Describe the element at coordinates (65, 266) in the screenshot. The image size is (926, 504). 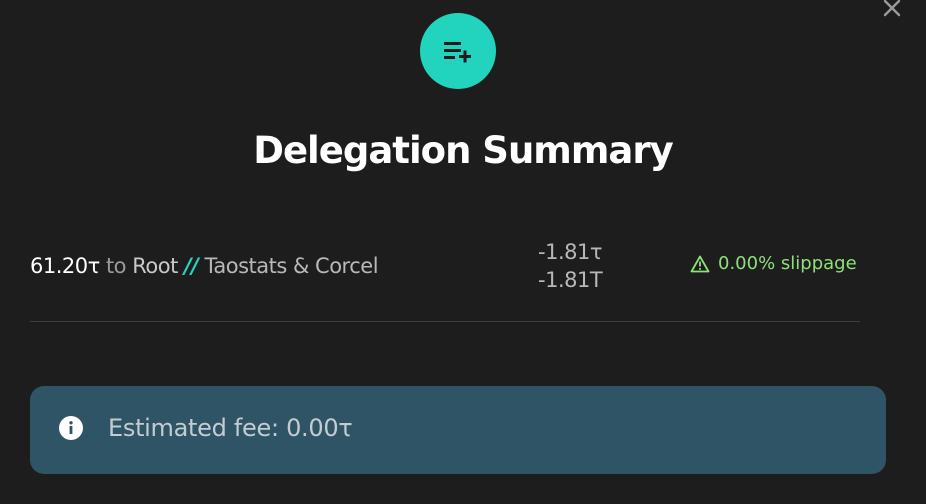
I see `delegation-amount: 61.20τ` at that location.